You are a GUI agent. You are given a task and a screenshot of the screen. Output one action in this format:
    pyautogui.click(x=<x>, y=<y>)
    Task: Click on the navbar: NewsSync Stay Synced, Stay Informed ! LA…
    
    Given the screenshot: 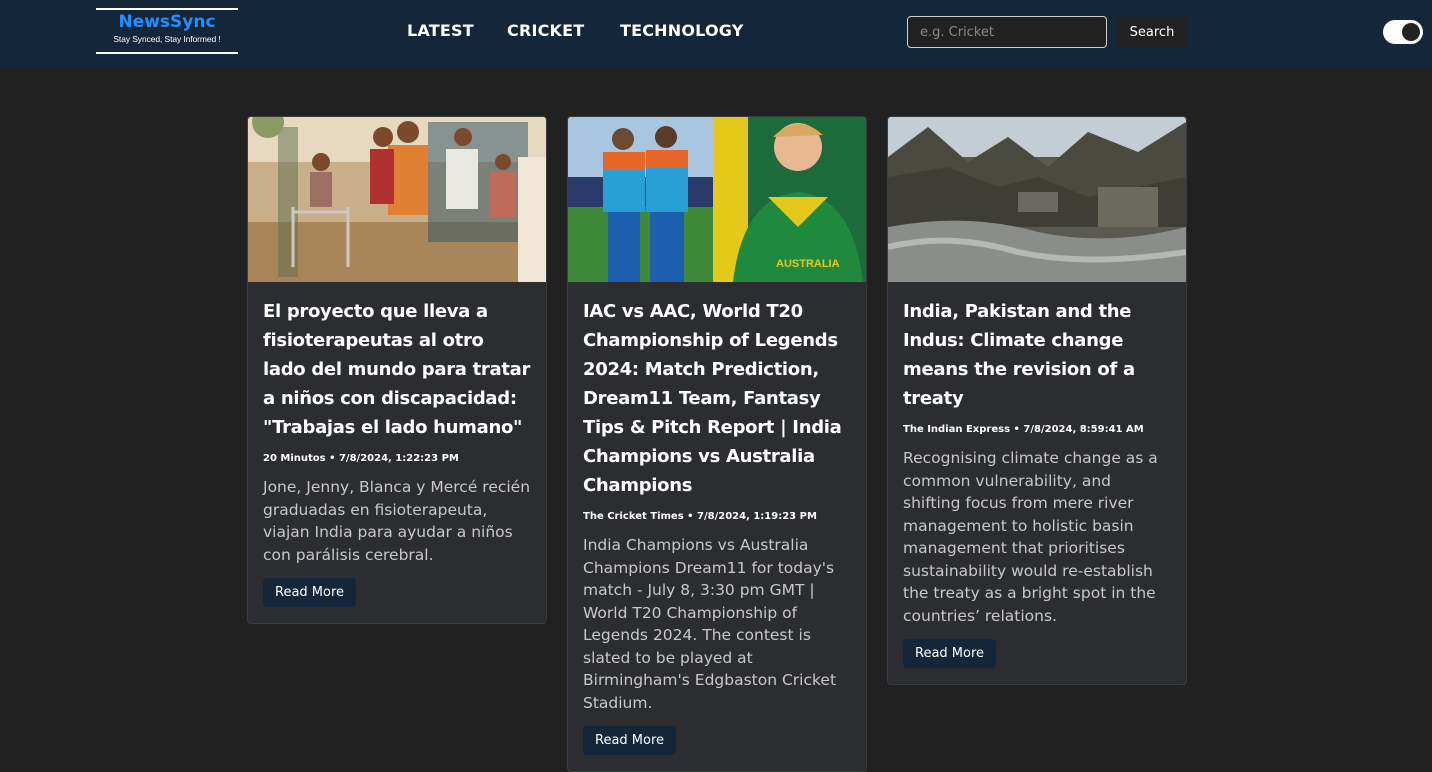 What is the action you would take?
    pyautogui.click(x=716, y=34)
    